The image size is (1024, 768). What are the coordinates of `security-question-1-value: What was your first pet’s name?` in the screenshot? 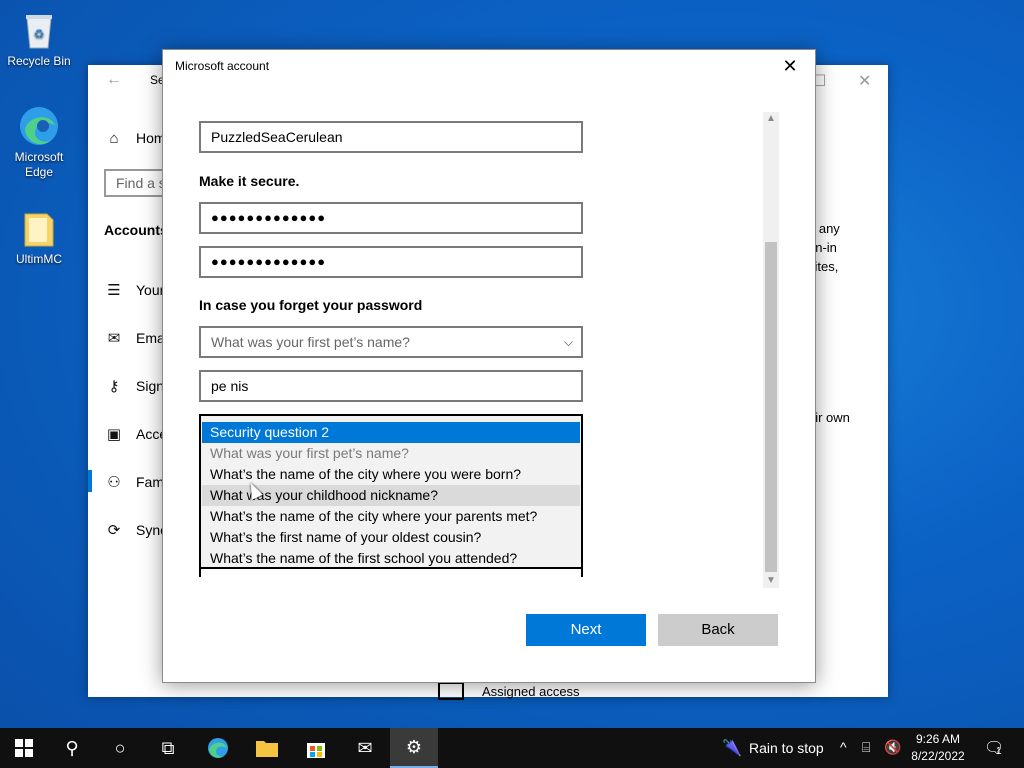 It's located at (310, 342).